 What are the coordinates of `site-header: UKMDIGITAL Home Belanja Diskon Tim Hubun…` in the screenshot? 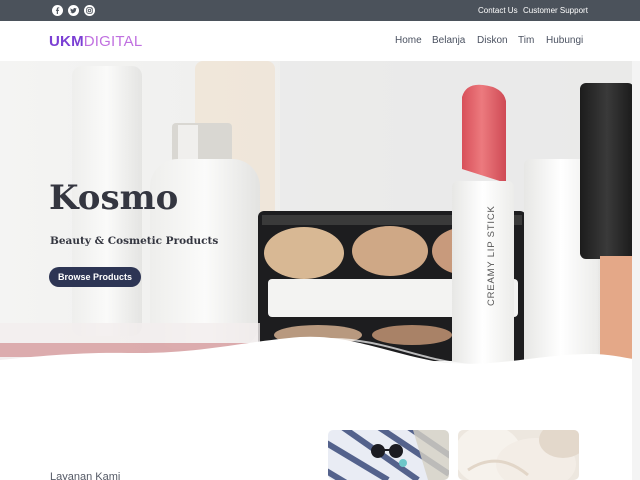 It's located at (320, 41).